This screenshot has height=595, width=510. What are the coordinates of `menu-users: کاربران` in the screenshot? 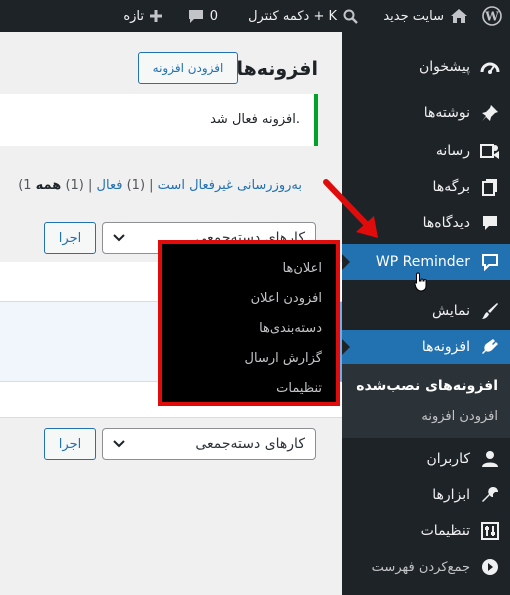 It's located at (426, 459).